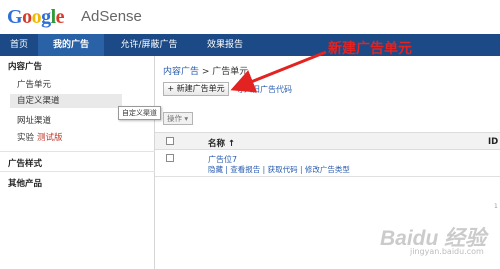 The width and height of the screenshot is (500, 269). What do you see at coordinates (447, 251) in the screenshot?
I see `watermark-url: jingyan.baidu.com` at bounding box center [447, 251].